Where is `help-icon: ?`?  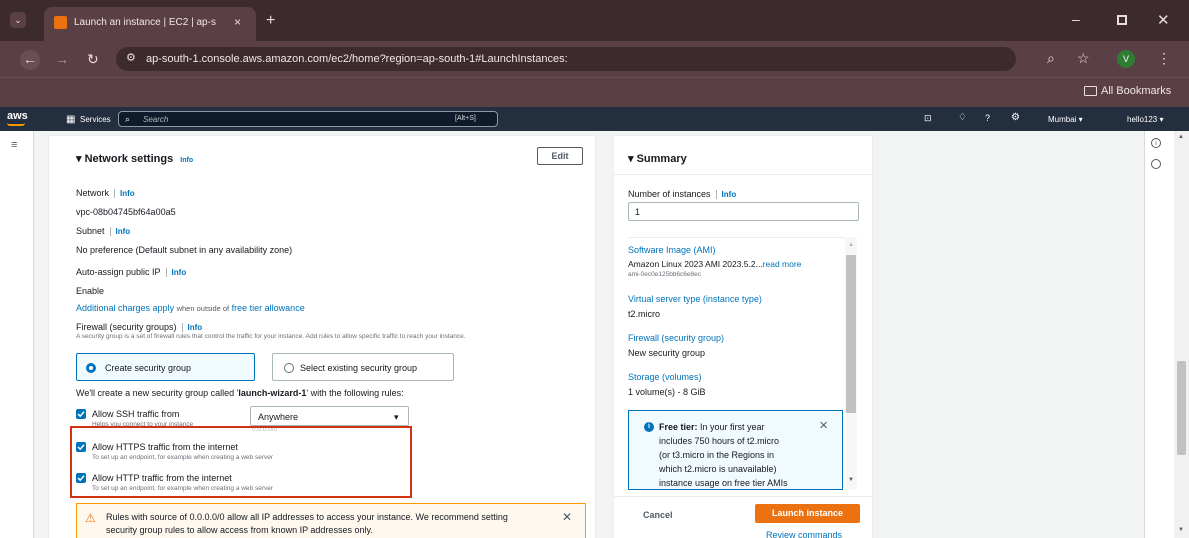 help-icon: ? is located at coordinates (987, 118).